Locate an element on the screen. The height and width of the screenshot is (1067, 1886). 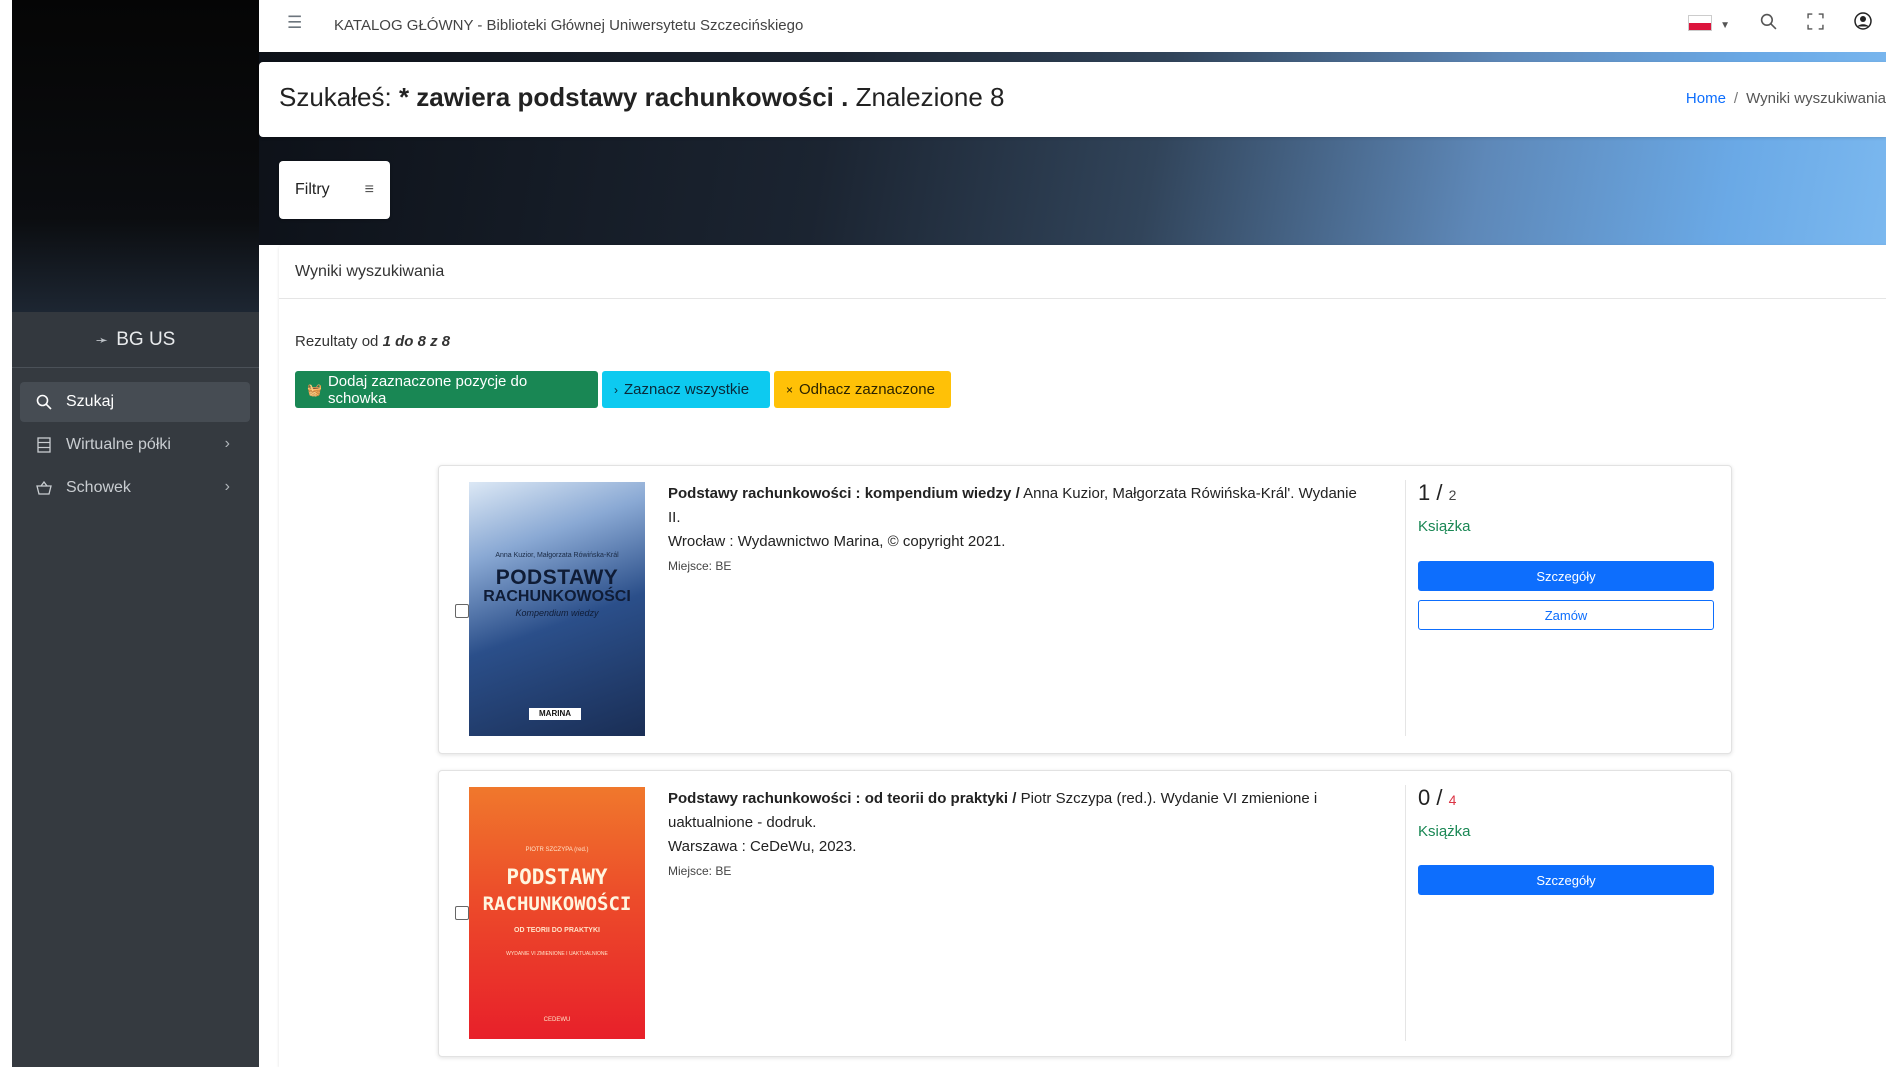
availability: 1 / 2 is located at coordinates (1437, 493).